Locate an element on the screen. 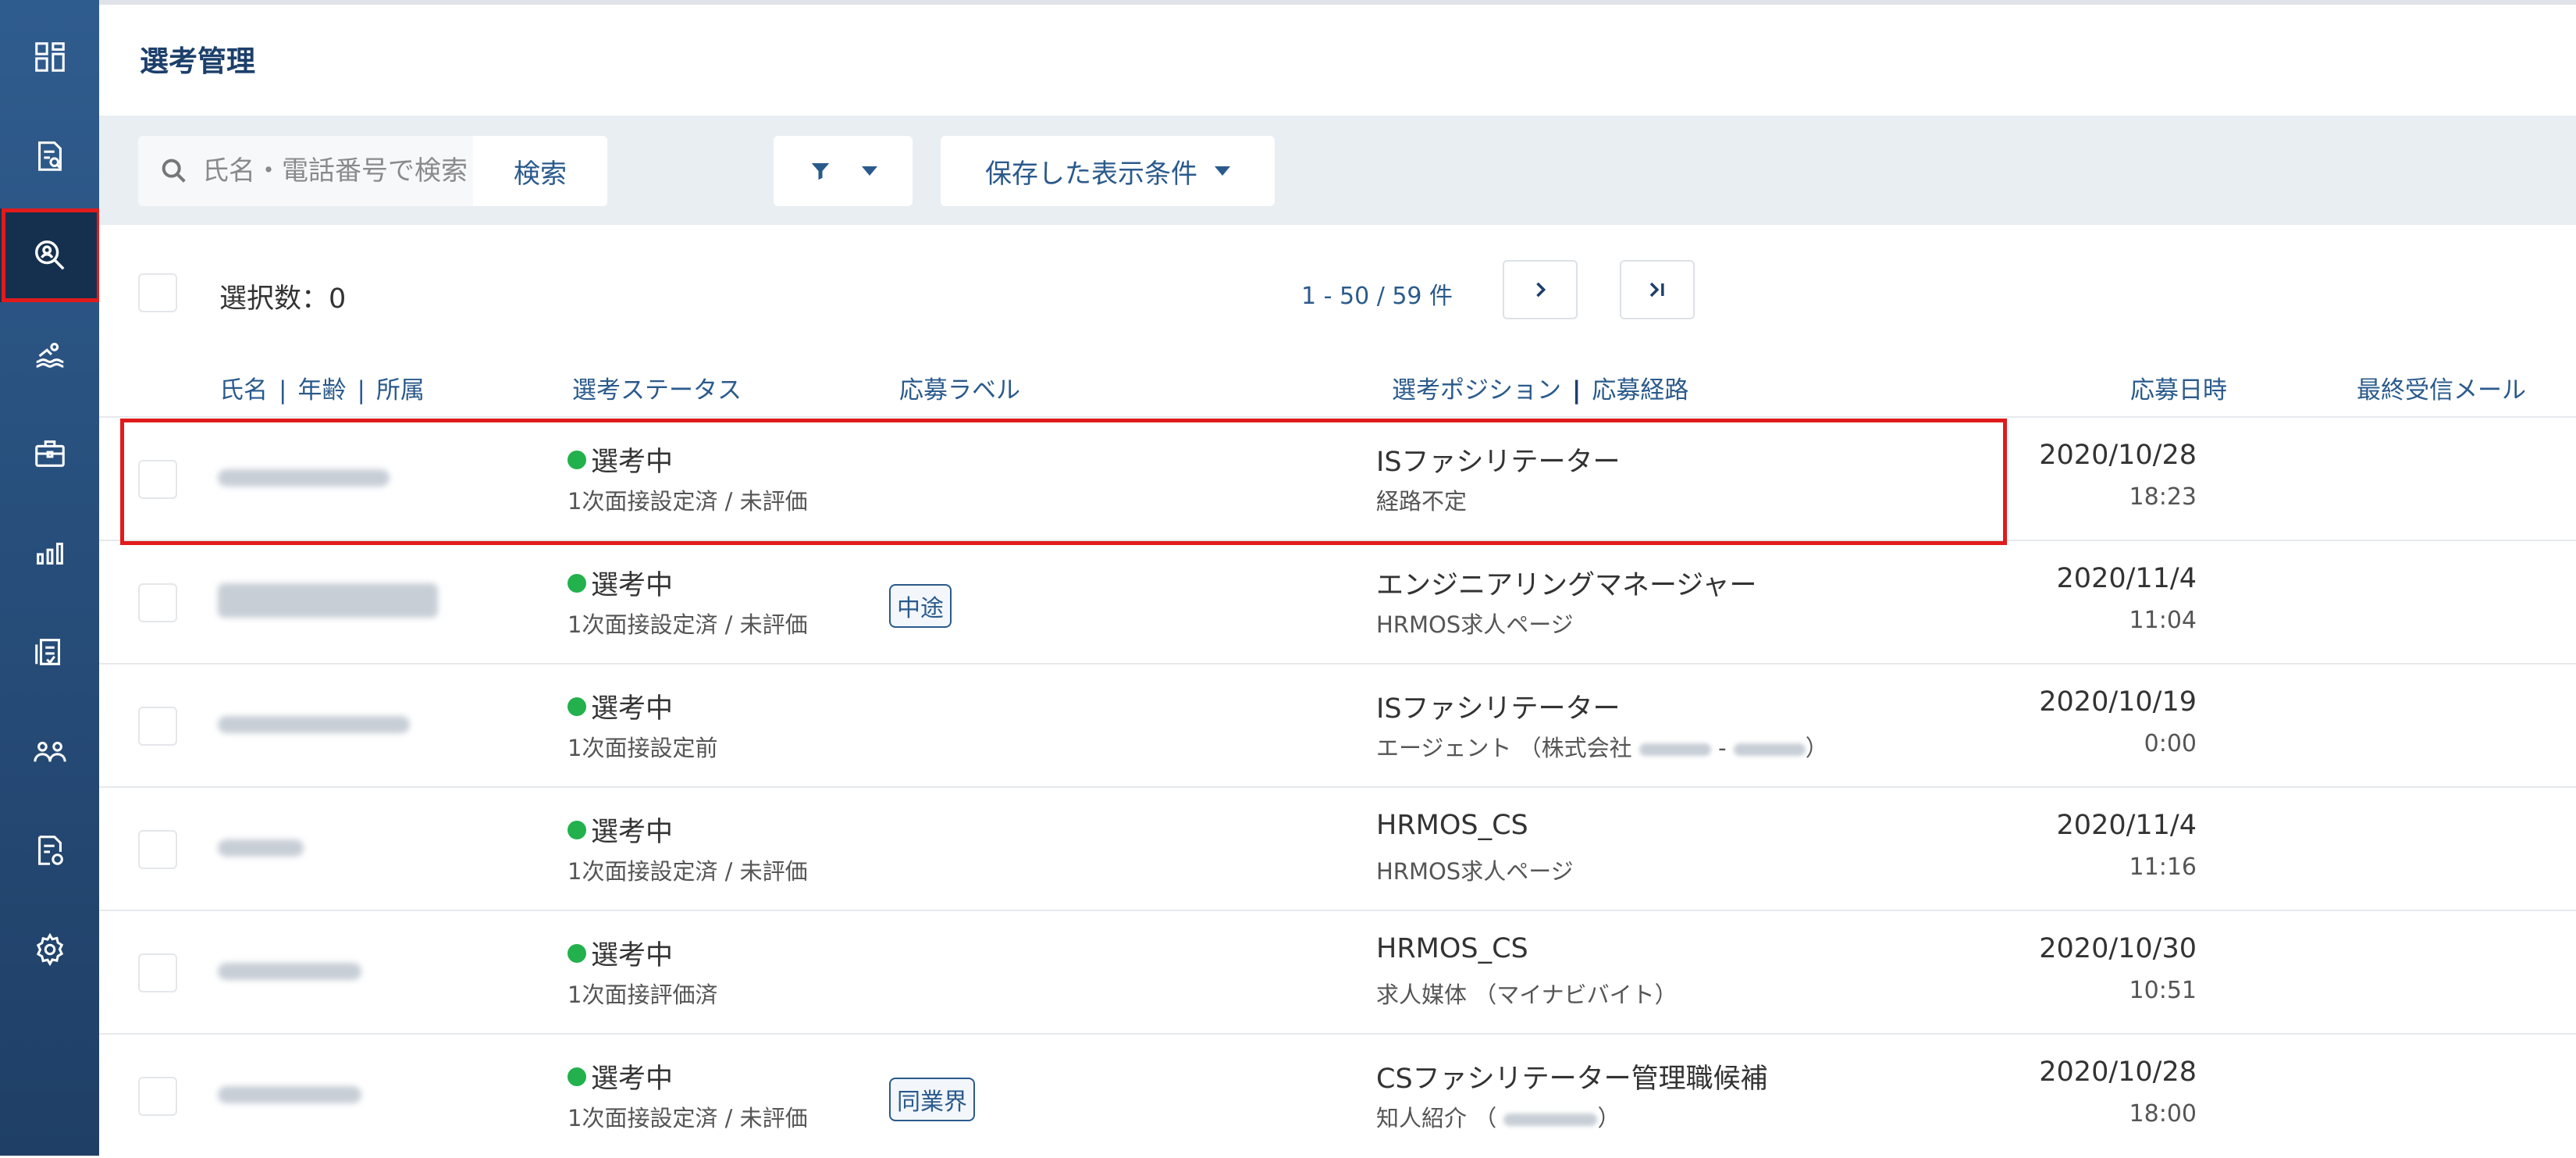 This screenshot has width=2576, height=1158. last-page-button is located at coordinates (1657, 289).